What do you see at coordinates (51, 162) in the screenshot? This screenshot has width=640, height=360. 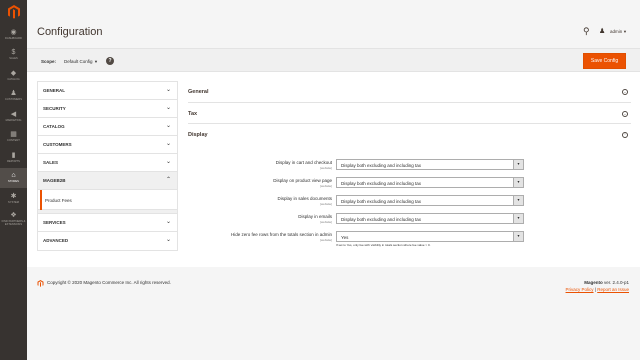 I see `tab-label: SALES` at bounding box center [51, 162].